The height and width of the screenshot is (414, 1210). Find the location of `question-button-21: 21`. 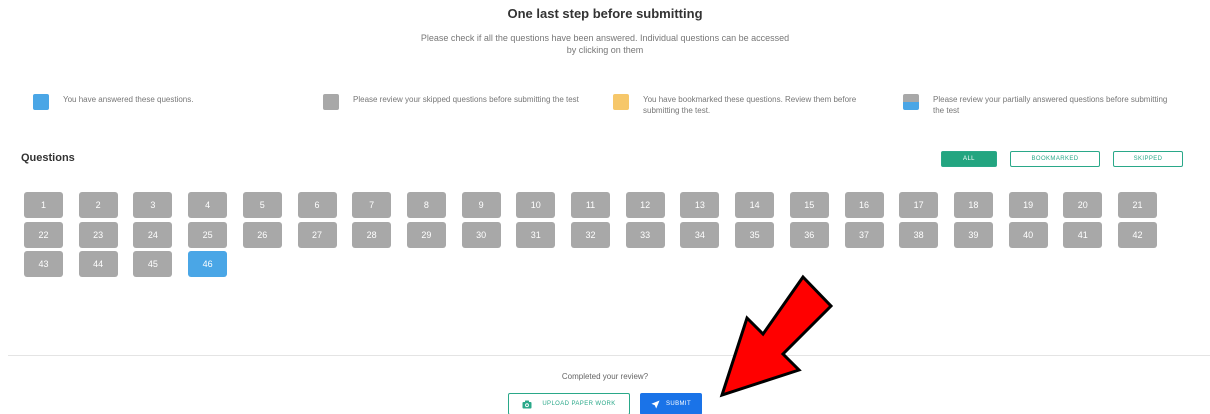

question-button-21: 21 is located at coordinates (1137, 205).